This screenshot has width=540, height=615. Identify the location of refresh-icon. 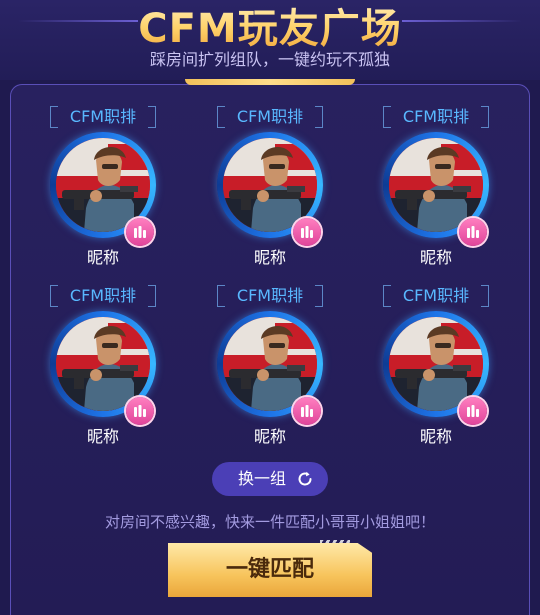
(305, 478).